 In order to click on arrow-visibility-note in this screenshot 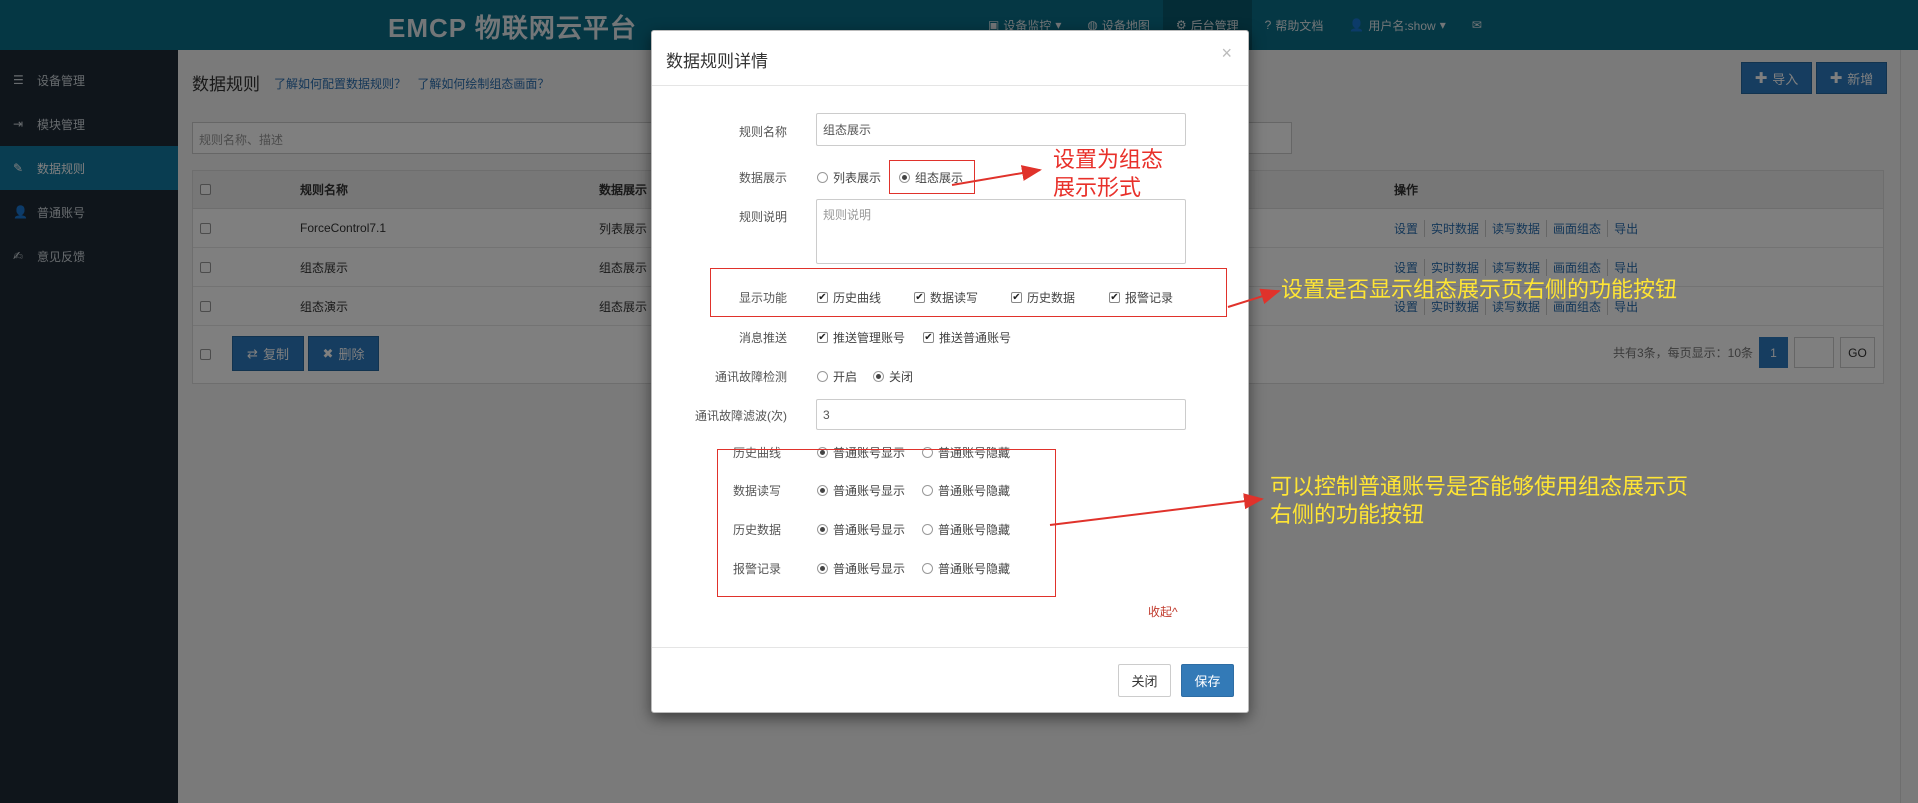, I will do `click(1156, 509)`.